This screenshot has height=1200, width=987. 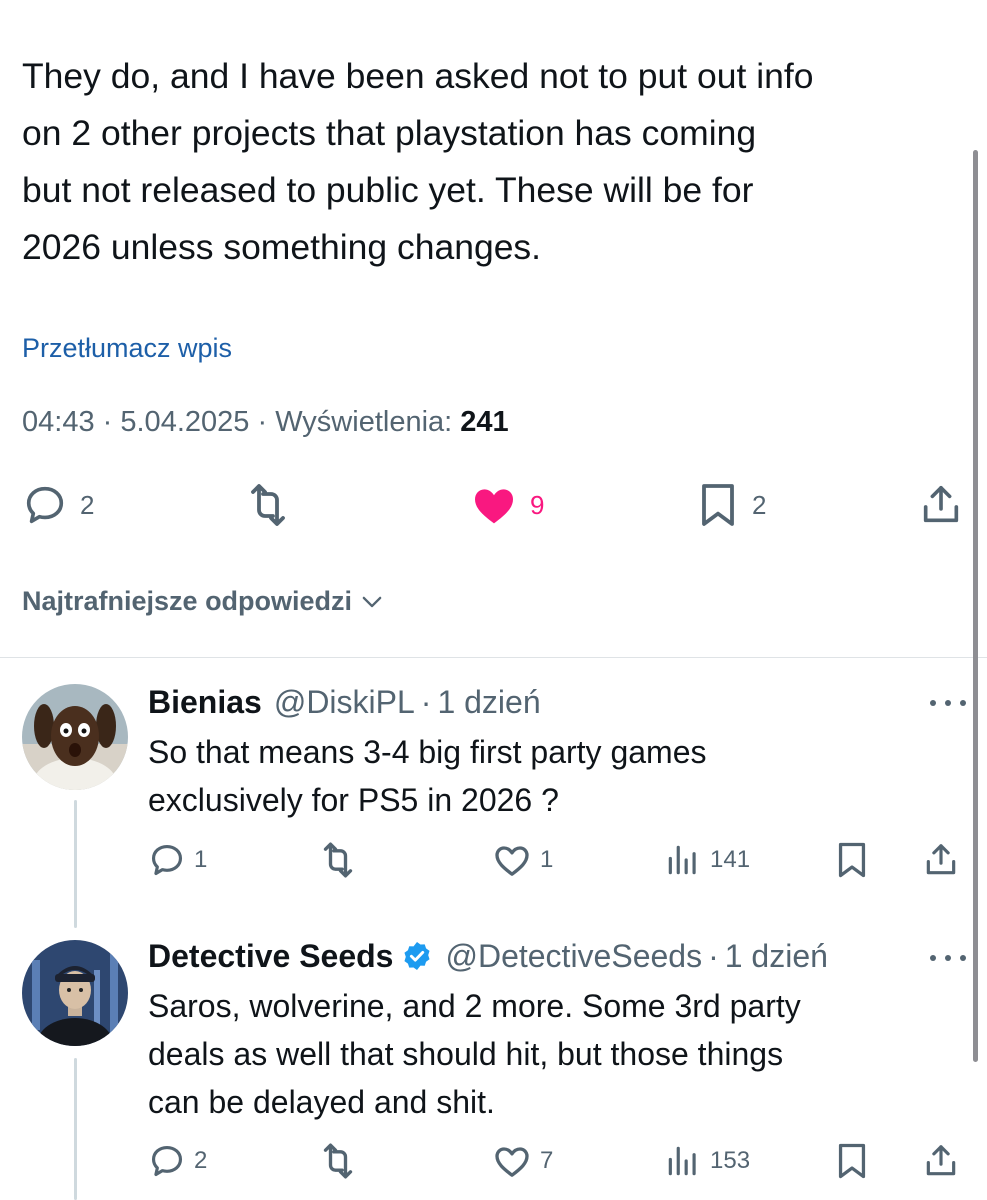 What do you see at coordinates (484, 422) in the screenshot?
I see `views-count: 241` at bounding box center [484, 422].